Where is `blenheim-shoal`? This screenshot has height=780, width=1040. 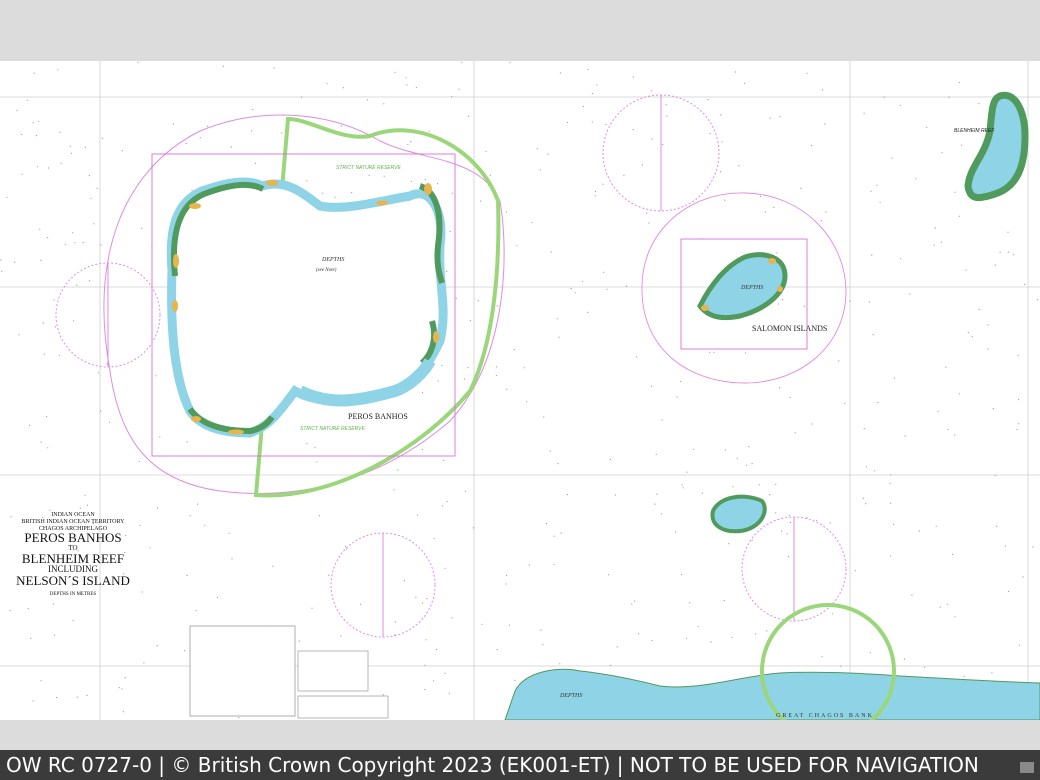 blenheim-shoal is located at coordinates (996, 146).